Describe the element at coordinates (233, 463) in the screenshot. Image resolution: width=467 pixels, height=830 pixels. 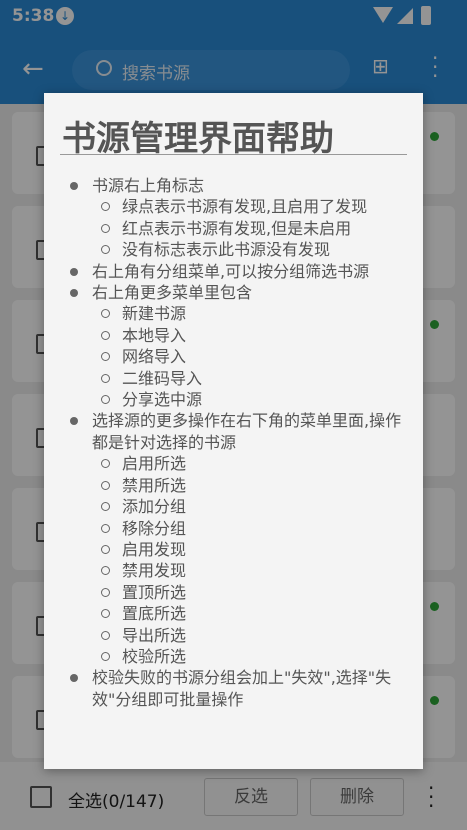
I see `help-subitem: 启用所选` at that location.